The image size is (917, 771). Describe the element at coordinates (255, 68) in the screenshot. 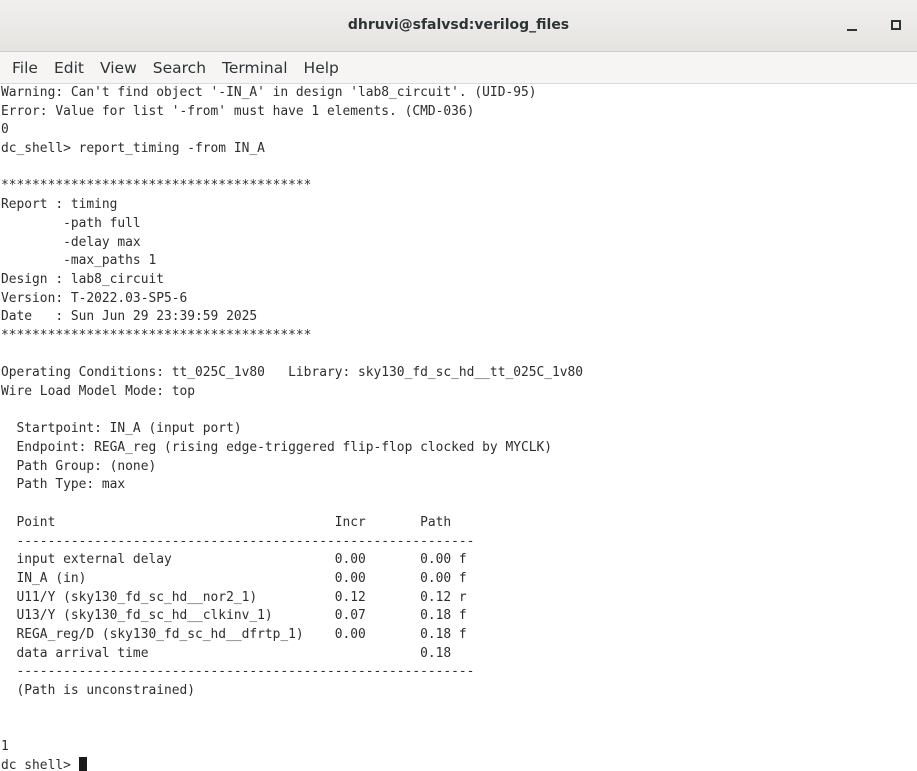

I see `menu-terminal: Terminal` at that location.